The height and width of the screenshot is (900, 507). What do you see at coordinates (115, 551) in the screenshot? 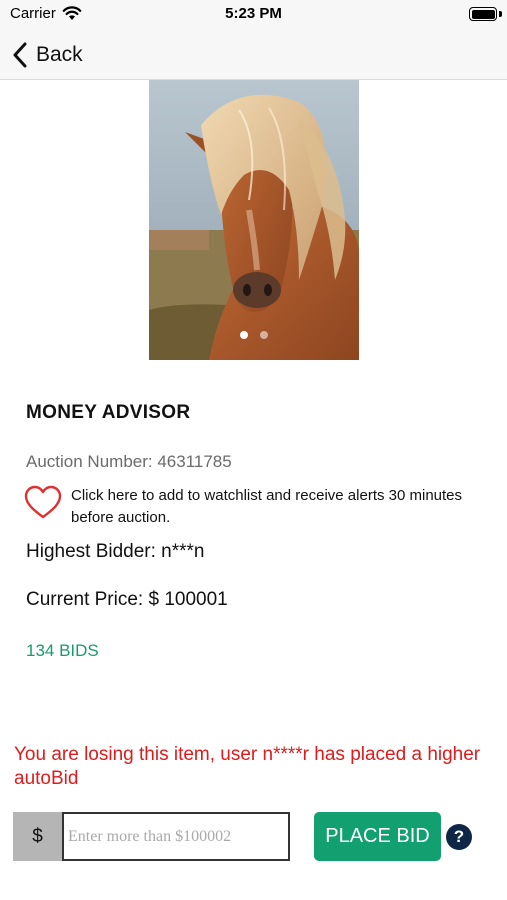
I see `highest-bidder: Highest Bidder: n***n` at bounding box center [115, 551].